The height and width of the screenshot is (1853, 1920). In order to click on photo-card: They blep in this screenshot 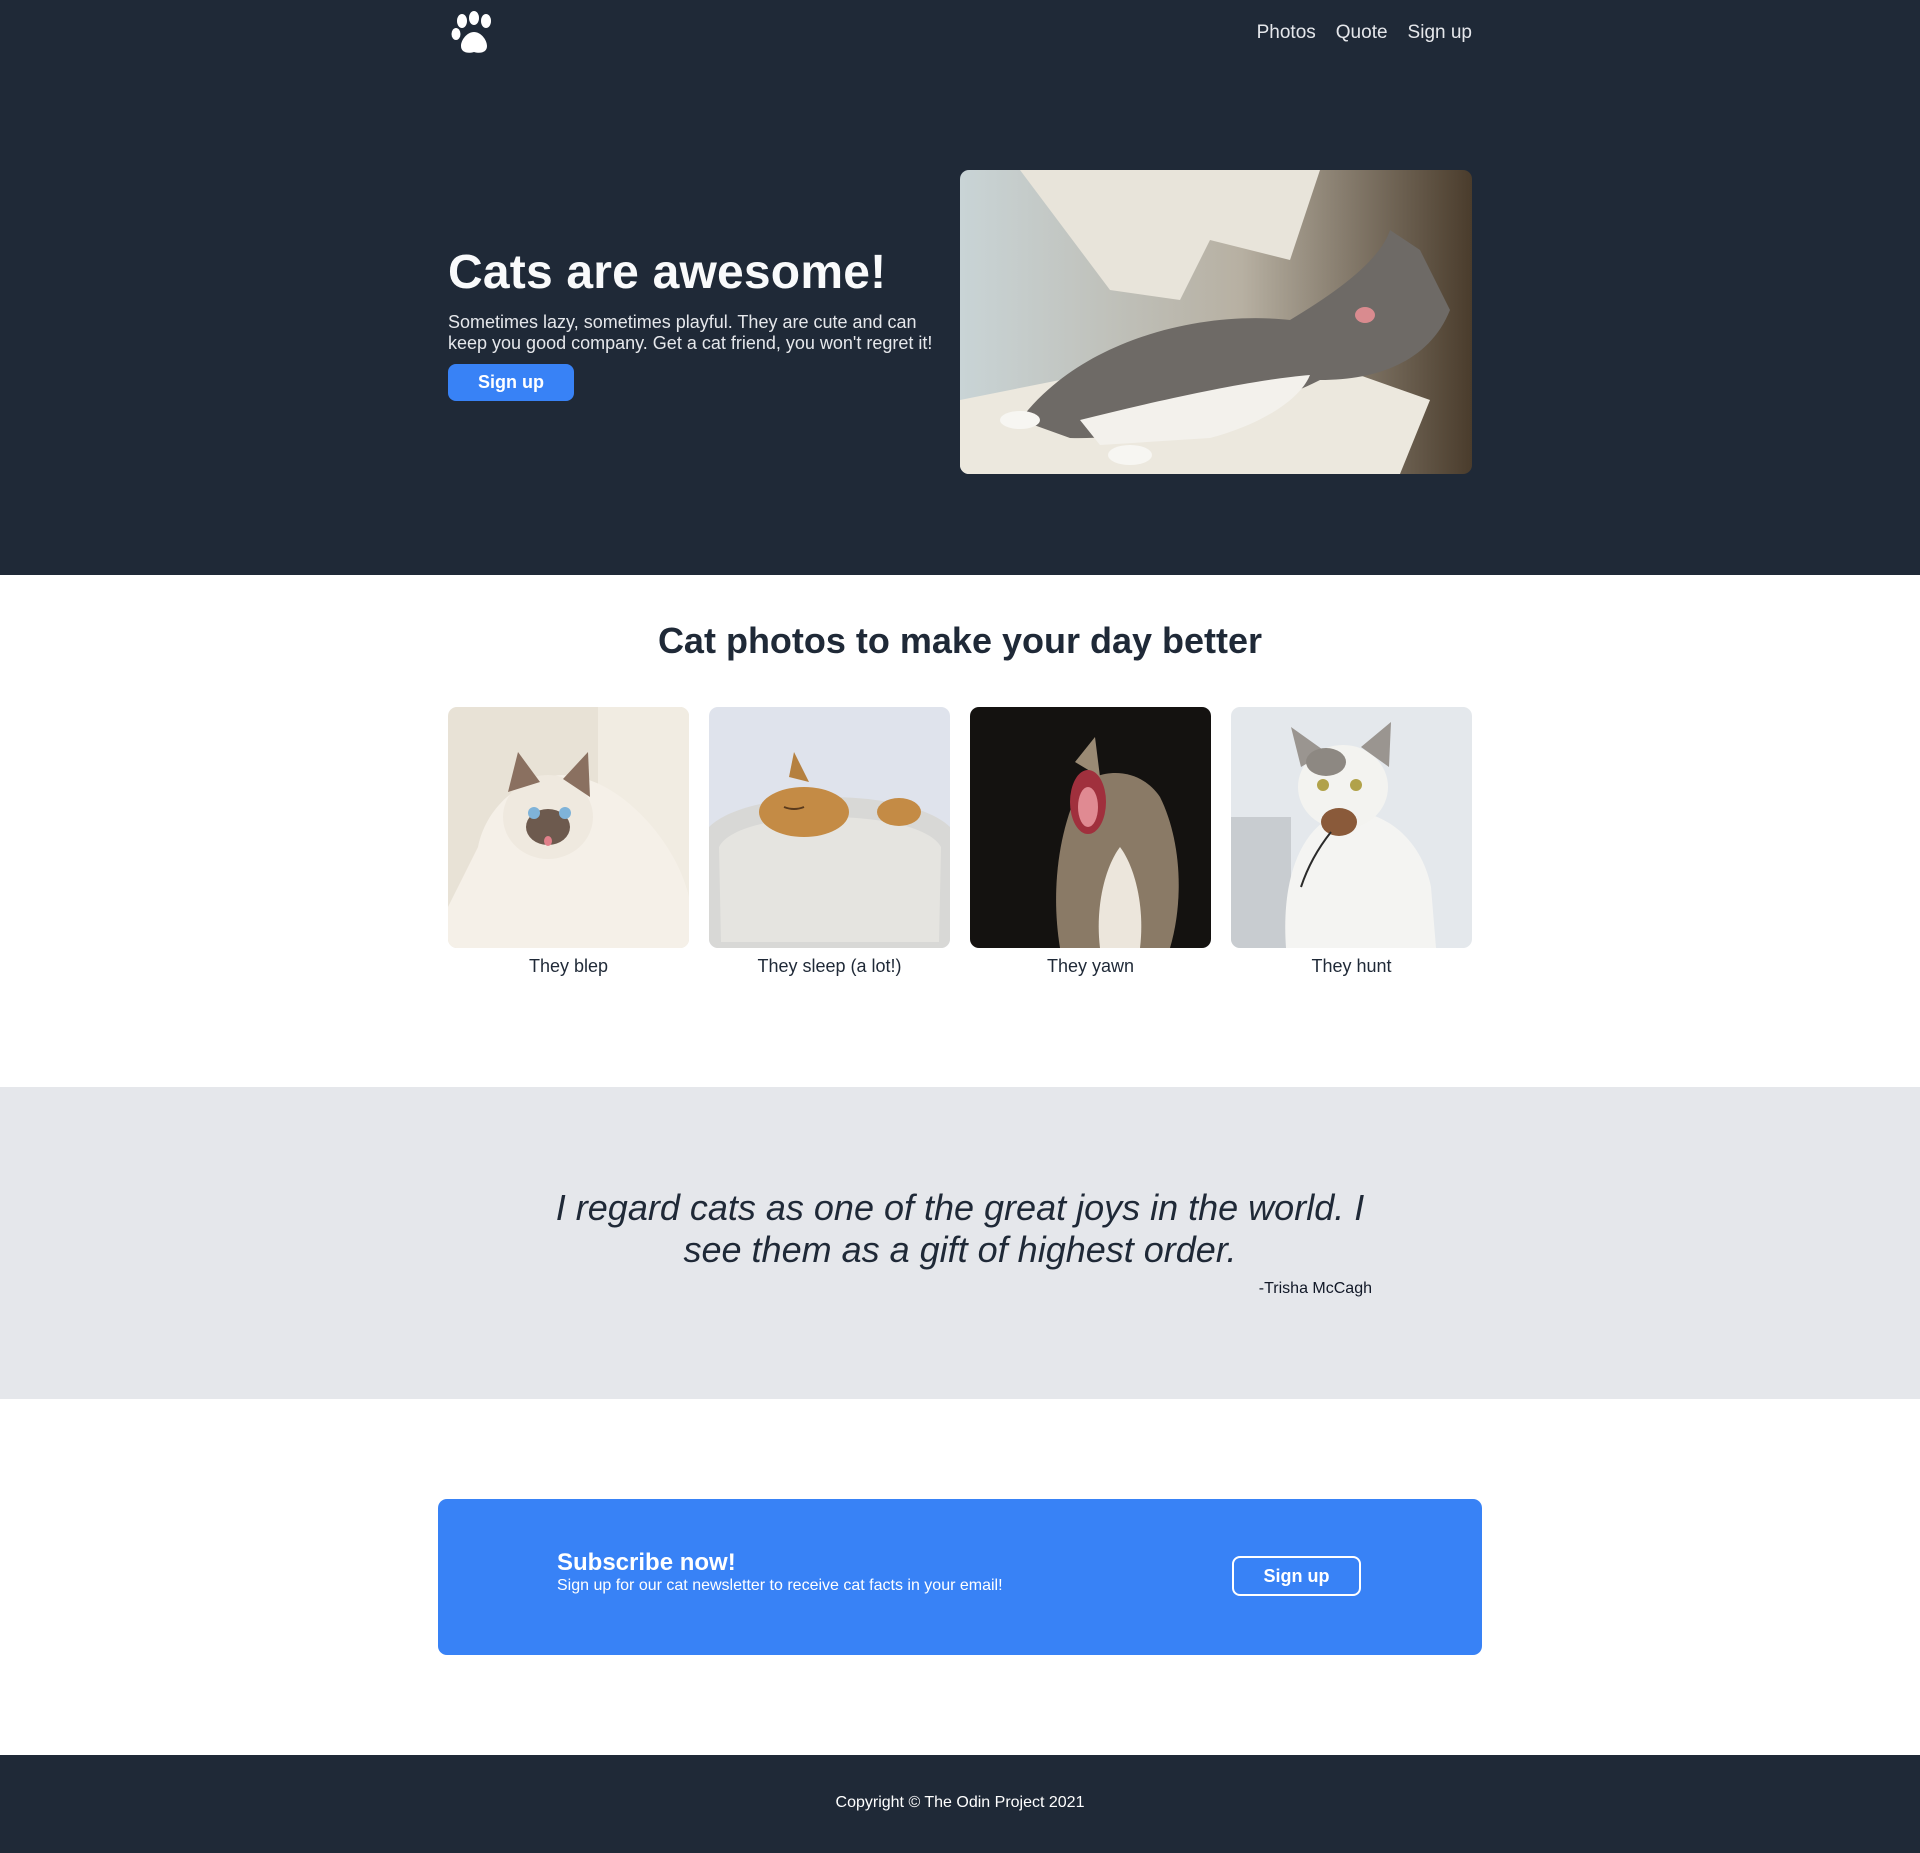, I will do `click(568, 842)`.